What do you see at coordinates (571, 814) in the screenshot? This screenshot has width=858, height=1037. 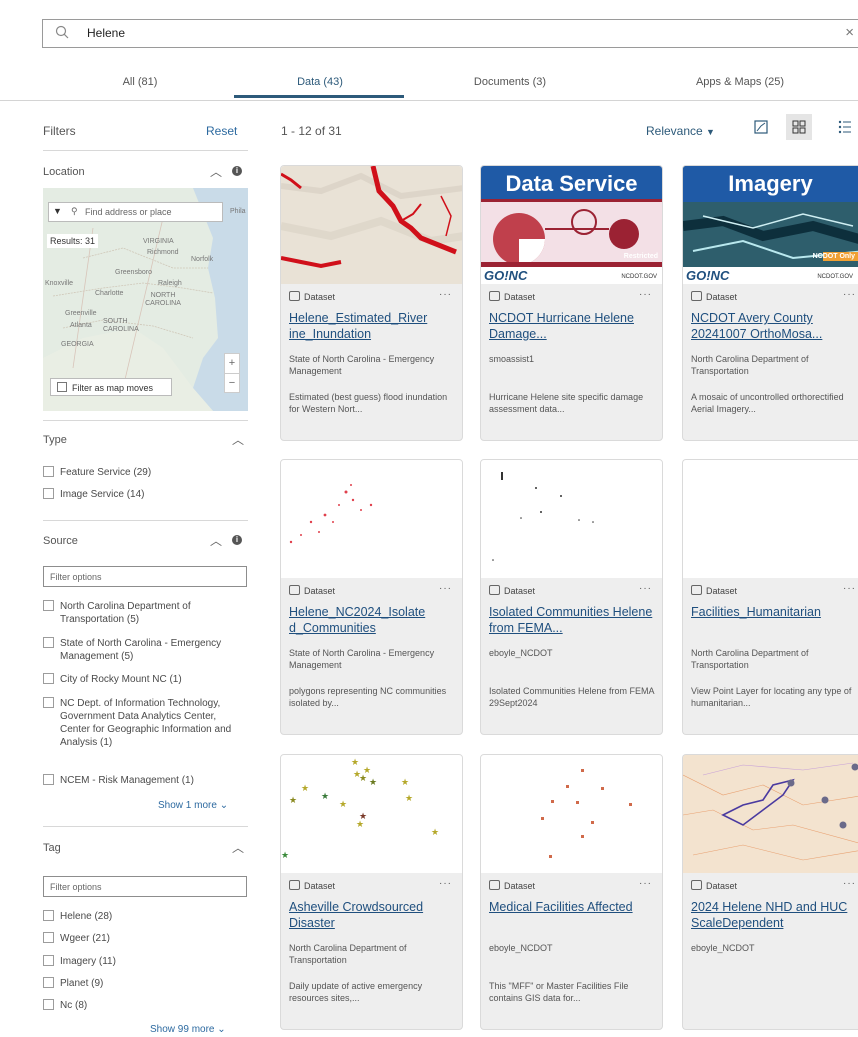 I see `card-thumbnail` at bounding box center [571, 814].